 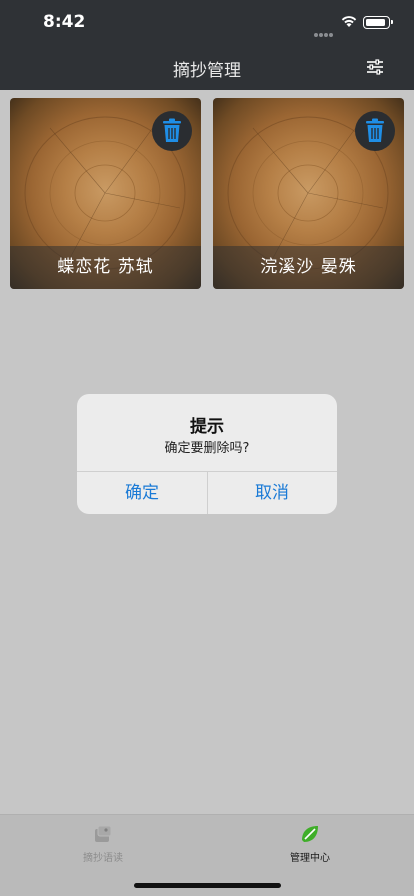 What do you see at coordinates (64, 22) in the screenshot?
I see `status-time: 8:42` at bounding box center [64, 22].